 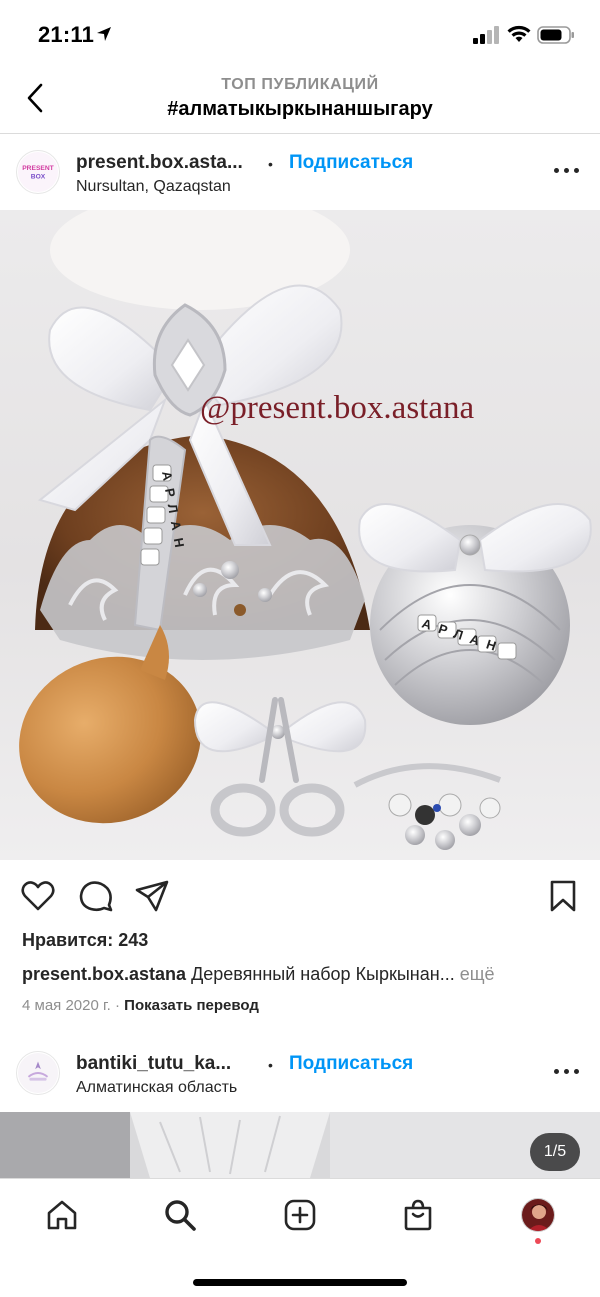 I want to click on avatar, so click(x=38, y=1073).